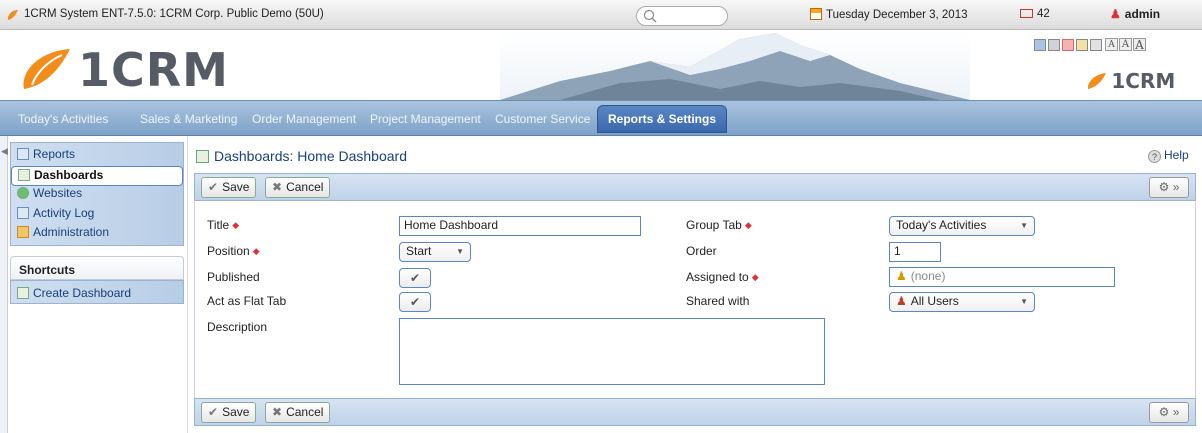 This screenshot has height=433, width=1202. What do you see at coordinates (1082, 44) in the screenshot?
I see `theme-swatch-yellow` at bounding box center [1082, 44].